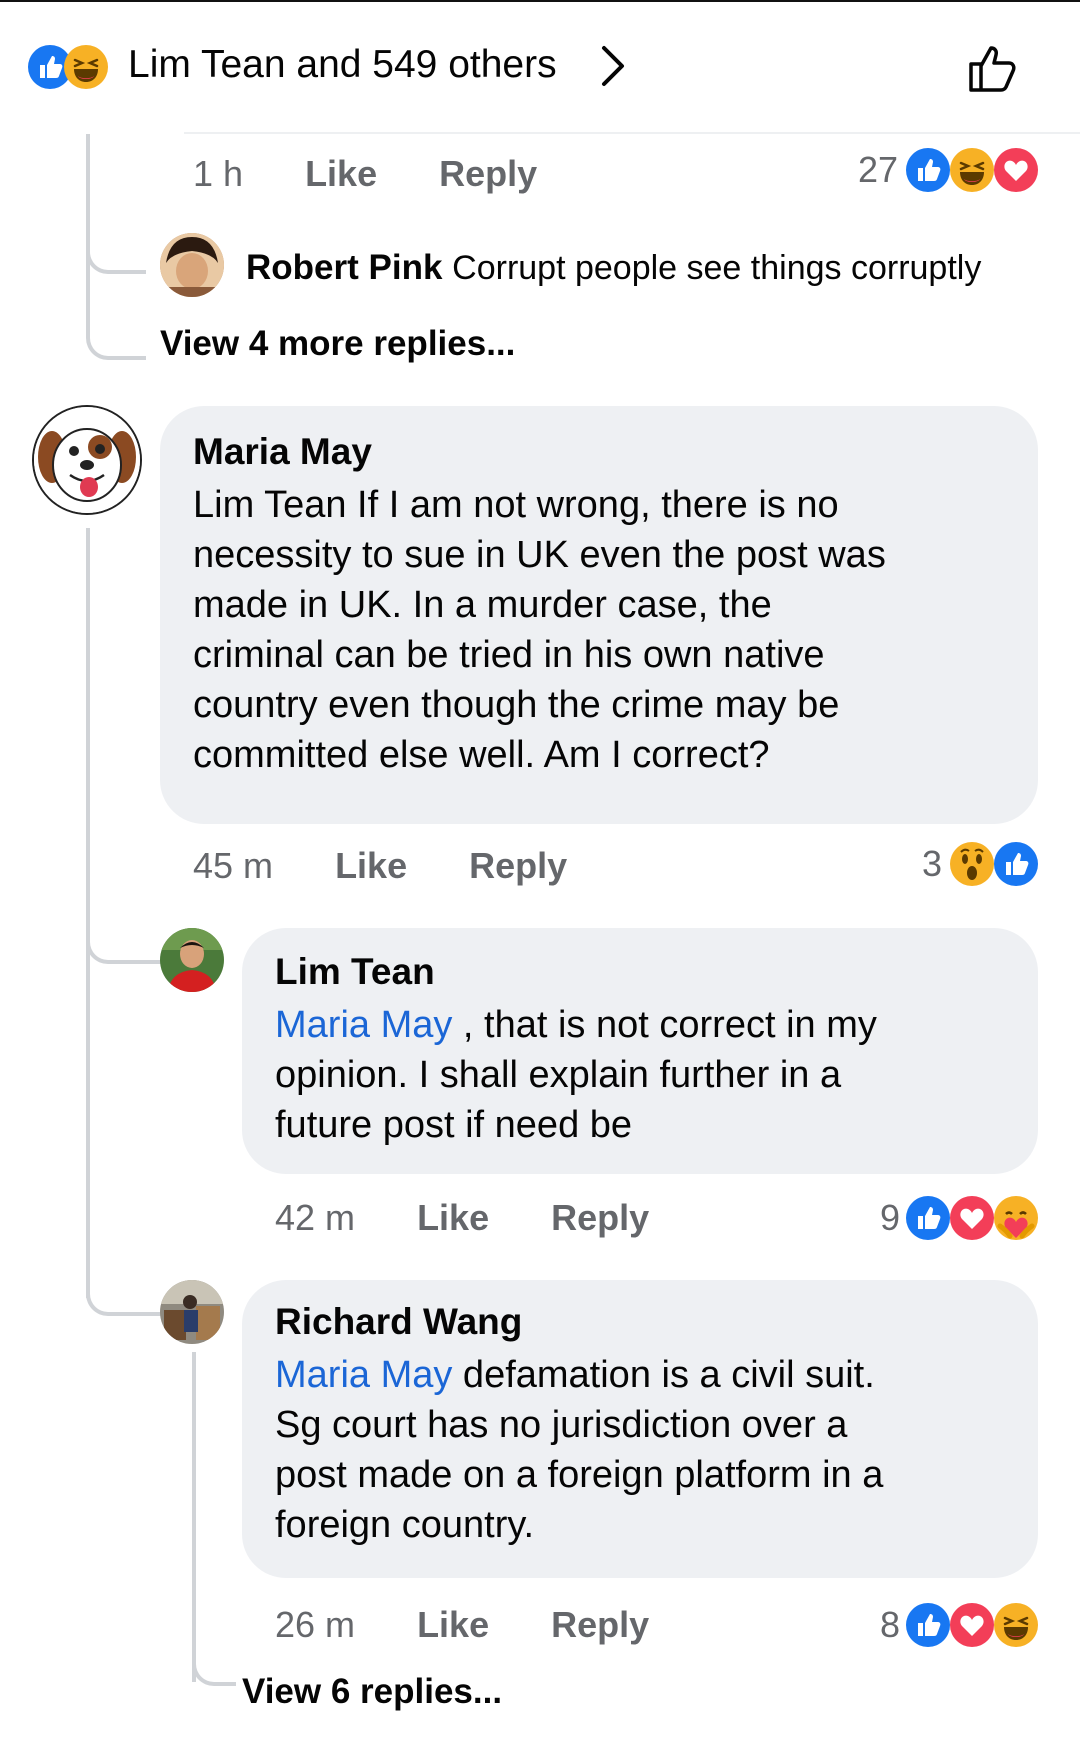  What do you see at coordinates (315, 1218) in the screenshot?
I see `comment-time: 42 m` at bounding box center [315, 1218].